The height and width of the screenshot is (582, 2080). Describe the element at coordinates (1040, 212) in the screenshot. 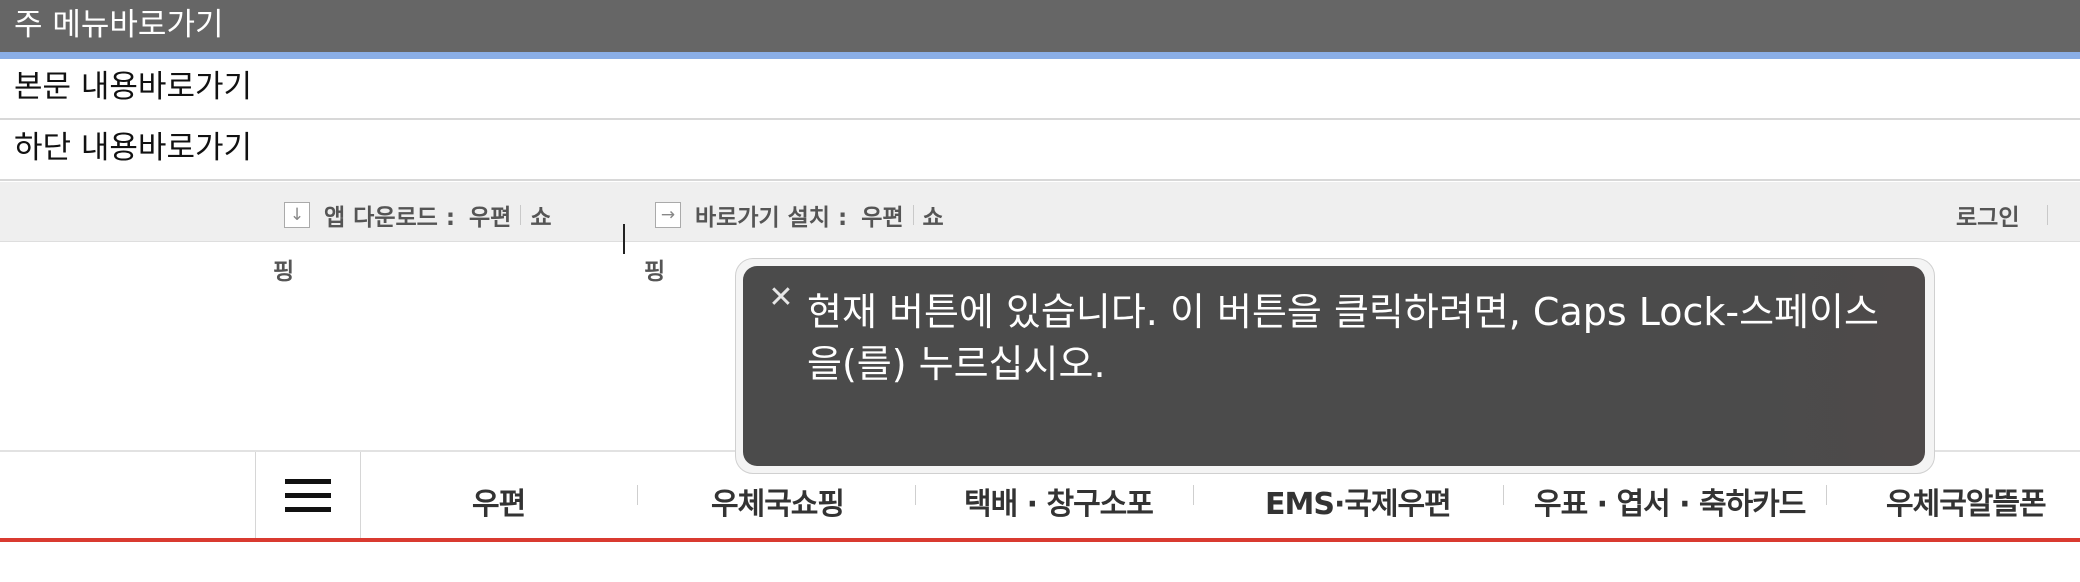

I see `utility-bar: ↓ 앱 다운로드 : 우편 쇼 → 바로가기 설치 : 우편 쇼 로그인` at that location.